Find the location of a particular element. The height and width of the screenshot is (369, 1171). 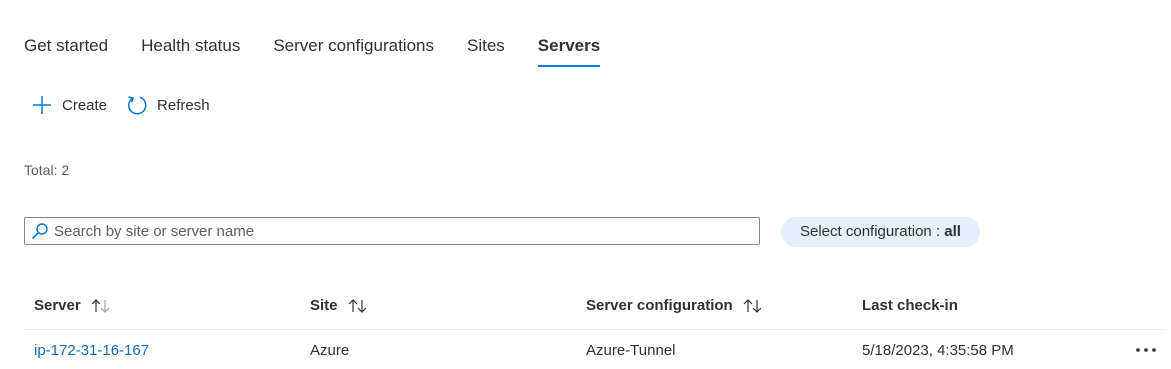

select-configuration-filter: Select configuration : all is located at coordinates (880, 232).